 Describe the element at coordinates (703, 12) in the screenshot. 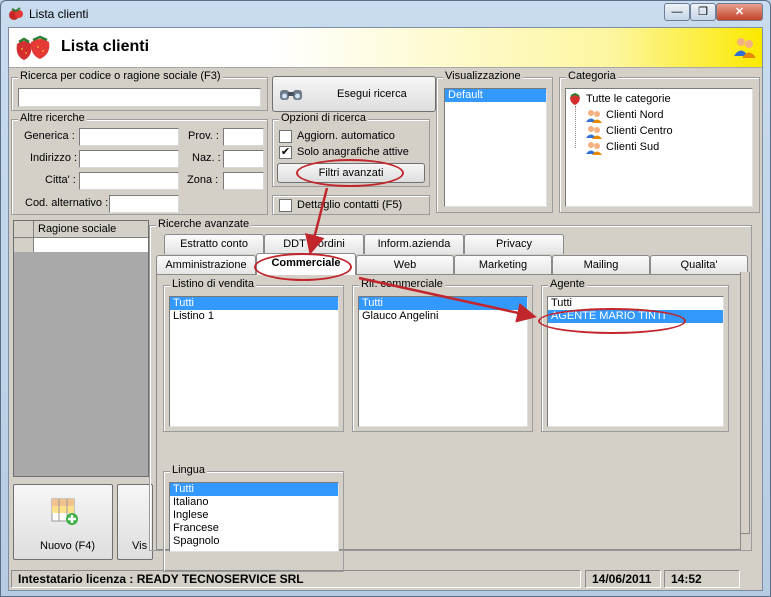

I see `maximize-button: ❐` at that location.